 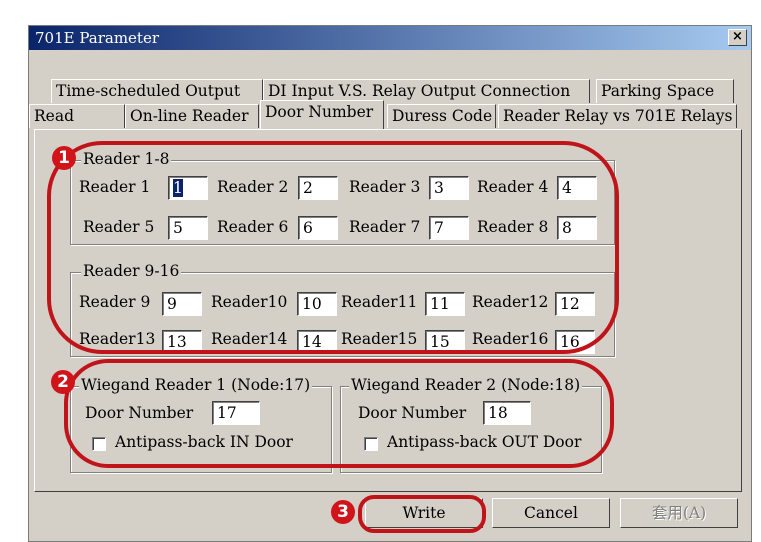 I want to click on tab-online-reader: On-line Reader, so click(x=192, y=116).